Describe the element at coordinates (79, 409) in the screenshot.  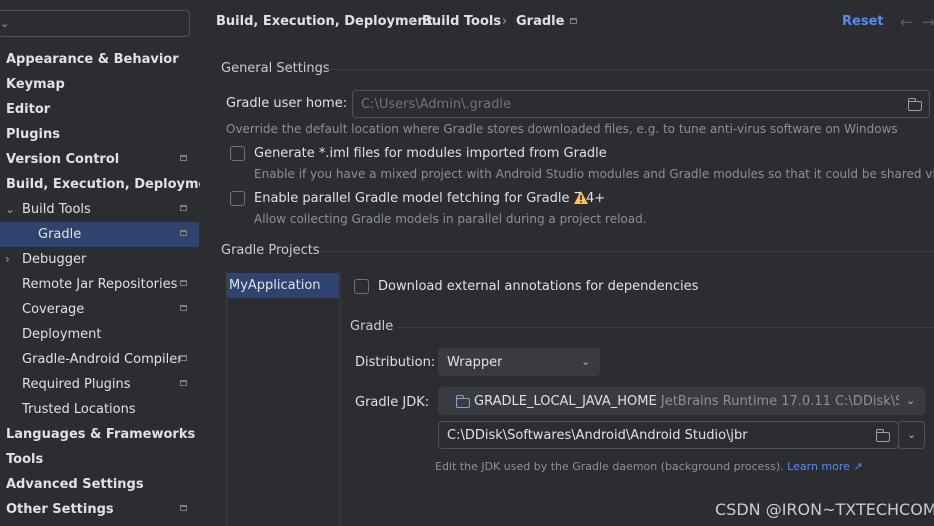
I see `sidebar-item-label: Trusted Locations` at that location.